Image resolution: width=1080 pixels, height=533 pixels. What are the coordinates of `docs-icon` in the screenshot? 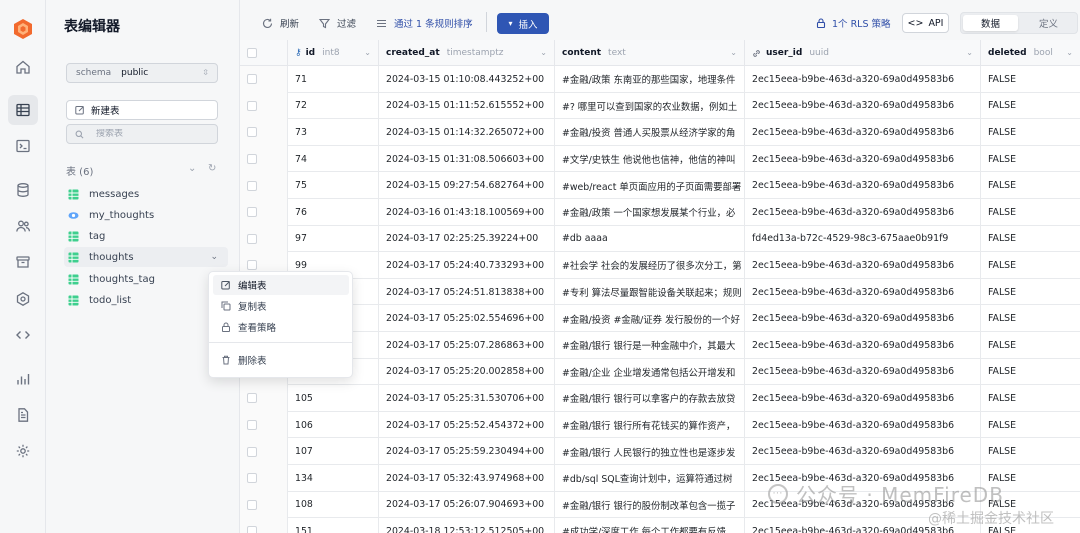 It's located at (23, 415).